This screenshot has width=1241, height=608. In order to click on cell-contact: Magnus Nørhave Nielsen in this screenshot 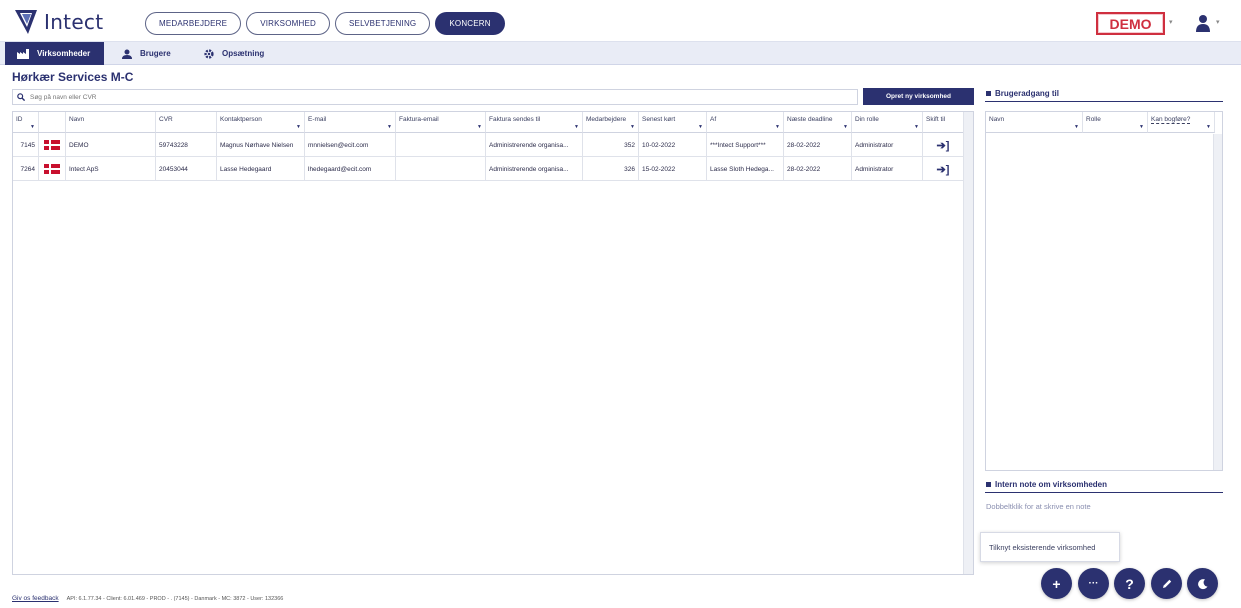, I will do `click(261, 145)`.